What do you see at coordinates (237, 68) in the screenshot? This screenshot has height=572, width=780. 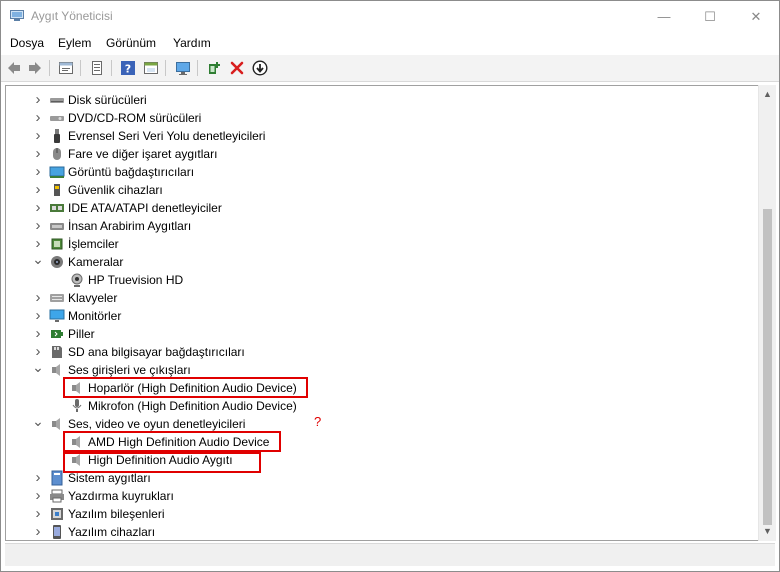 I see `uninstall-button` at bounding box center [237, 68].